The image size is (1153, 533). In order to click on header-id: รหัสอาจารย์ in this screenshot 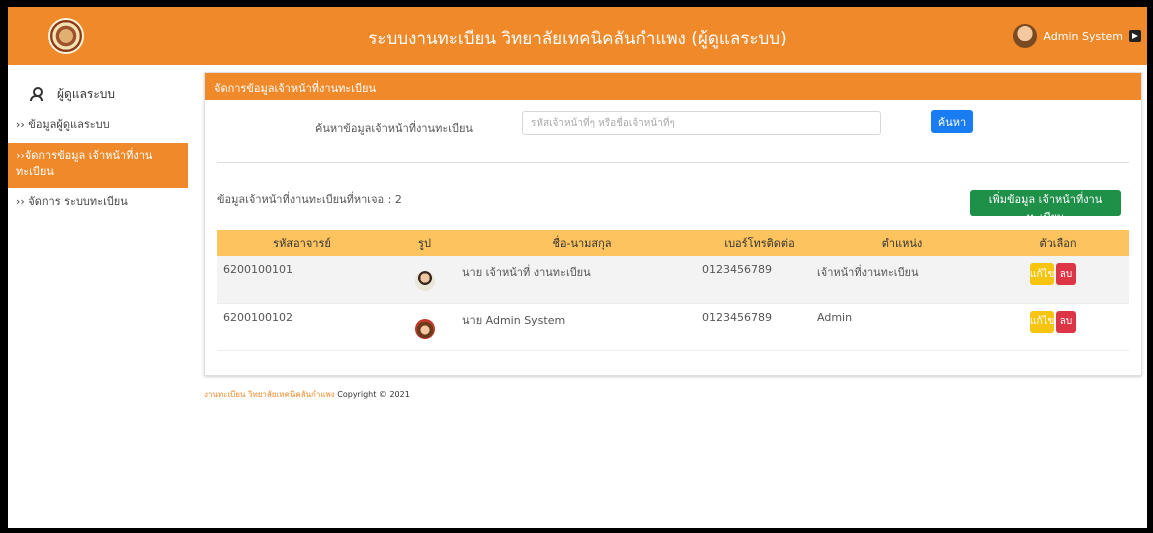, I will do `click(302, 243)`.